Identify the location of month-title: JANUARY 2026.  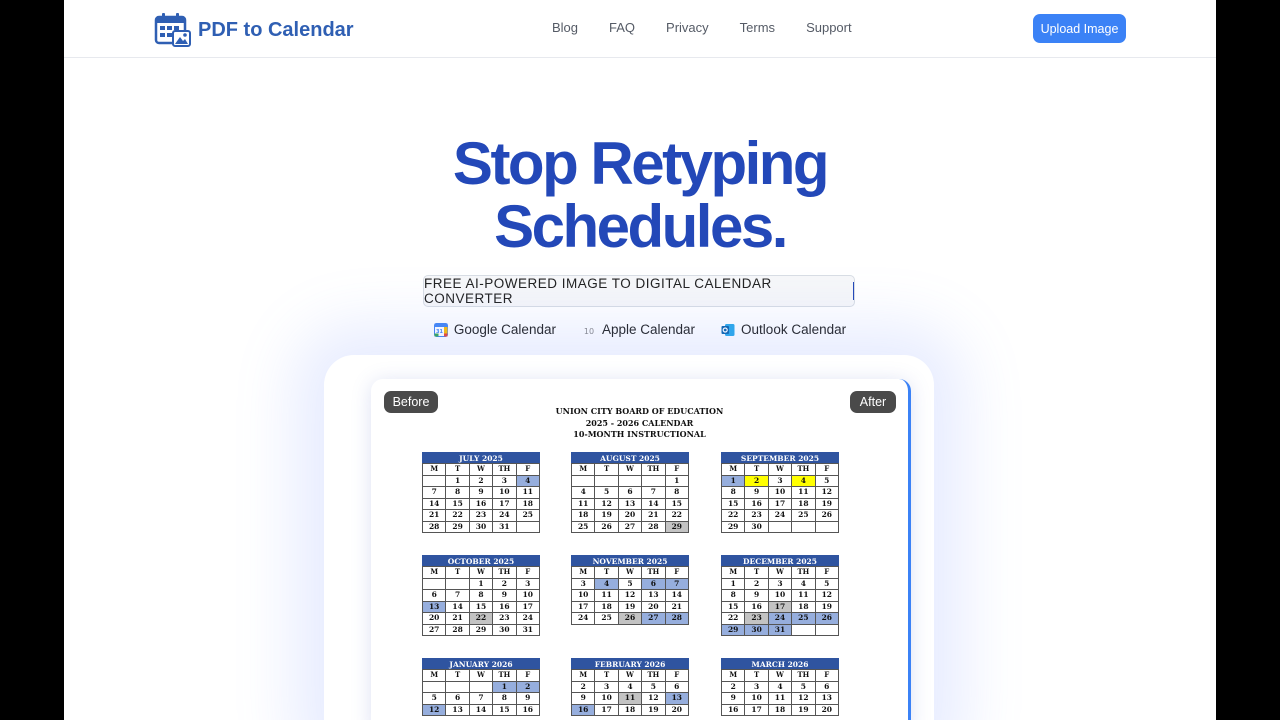
(481, 663).